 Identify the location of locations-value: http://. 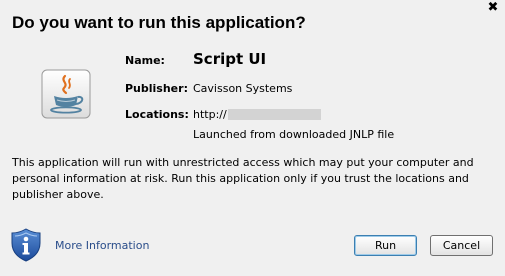
(210, 114).